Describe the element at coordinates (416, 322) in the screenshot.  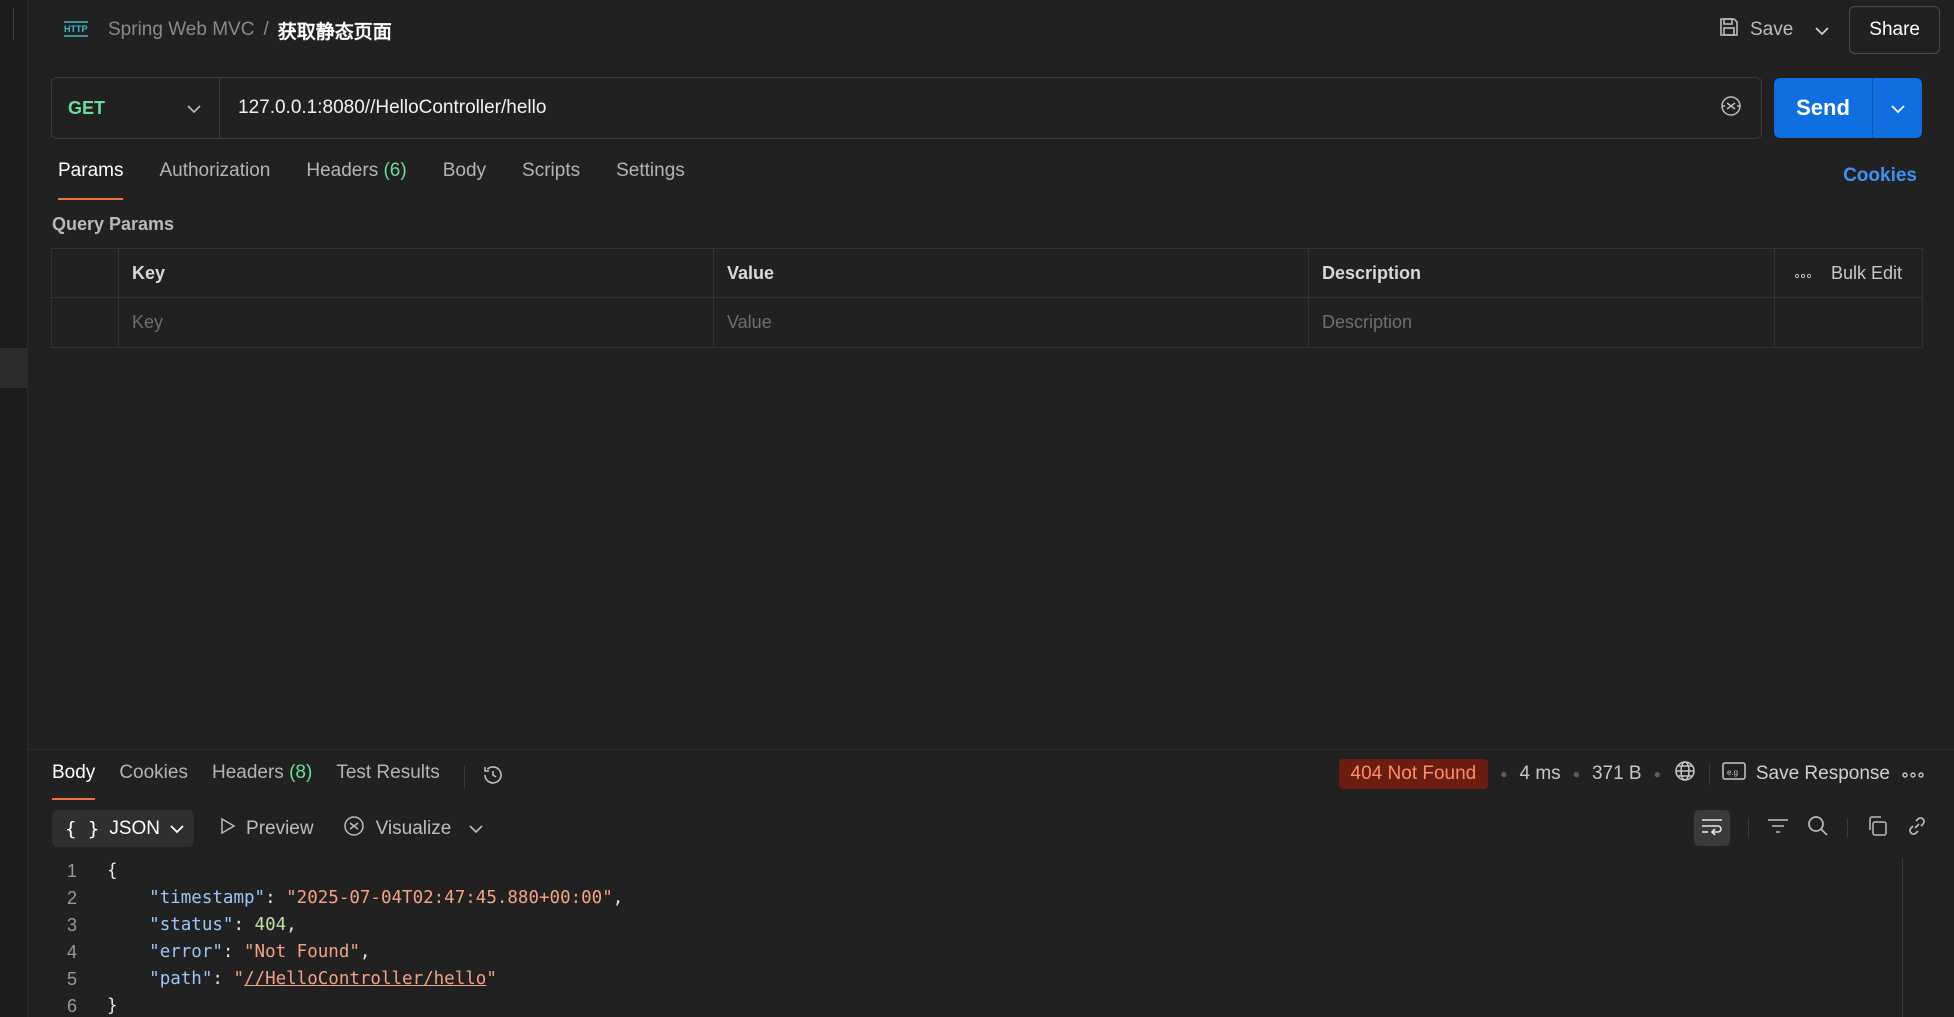
I see `key-input: Key` at that location.